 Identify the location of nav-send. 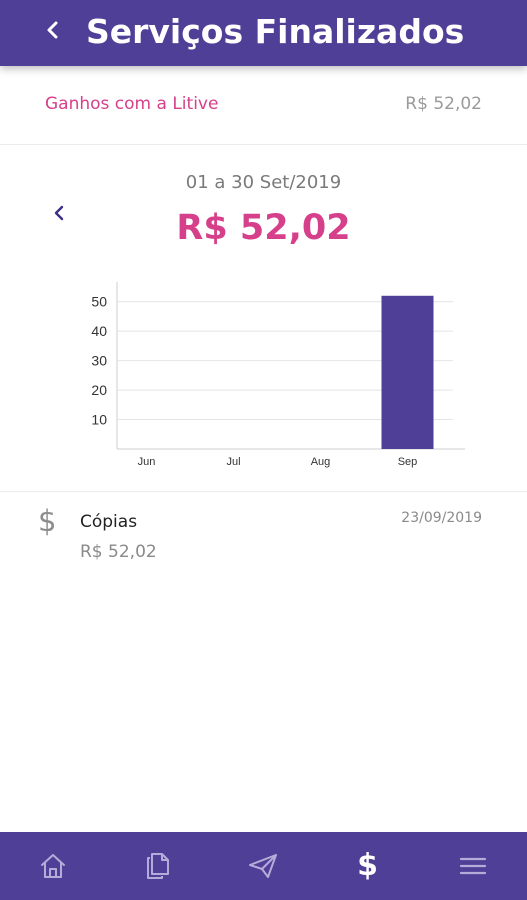
(262, 866).